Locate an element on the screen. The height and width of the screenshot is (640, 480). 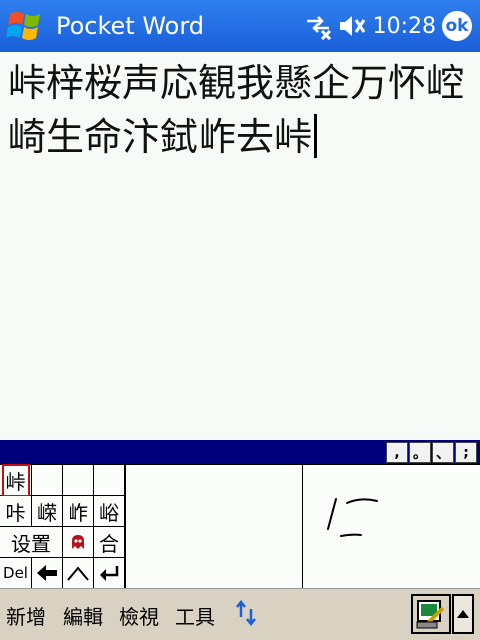
triangle-up-icon is located at coordinates (463, 614).